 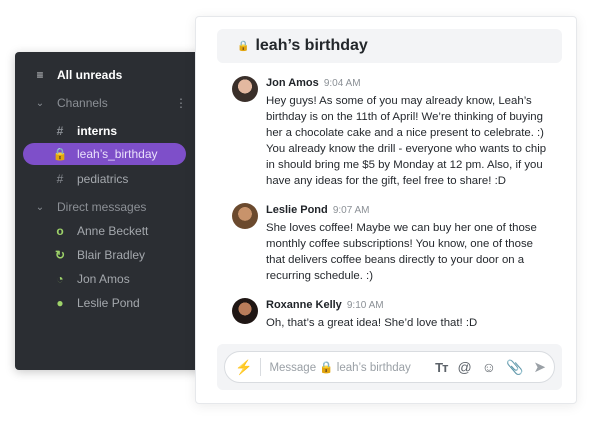 I want to click on message-author: Jon Amos, so click(x=292, y=83).